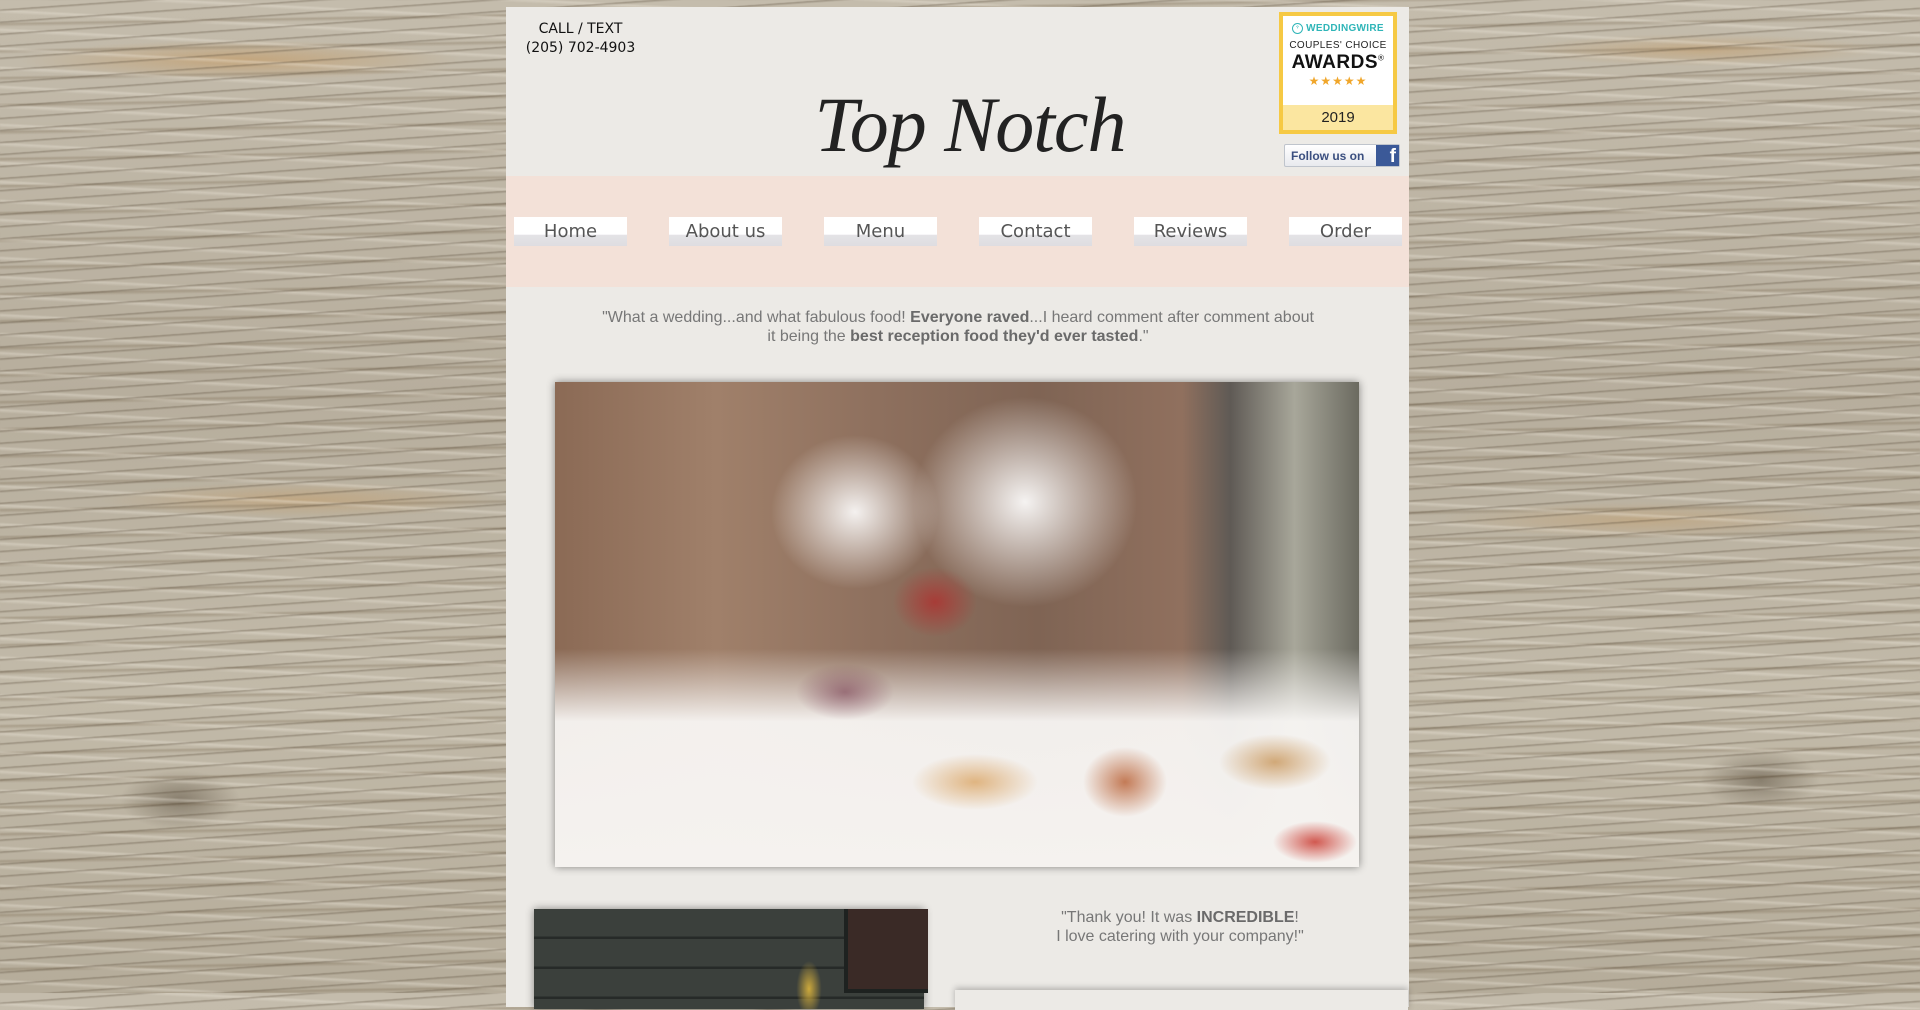  I want to click on weddingwire-brand-text: WEDDINGWIRE, so click(1345, 28).